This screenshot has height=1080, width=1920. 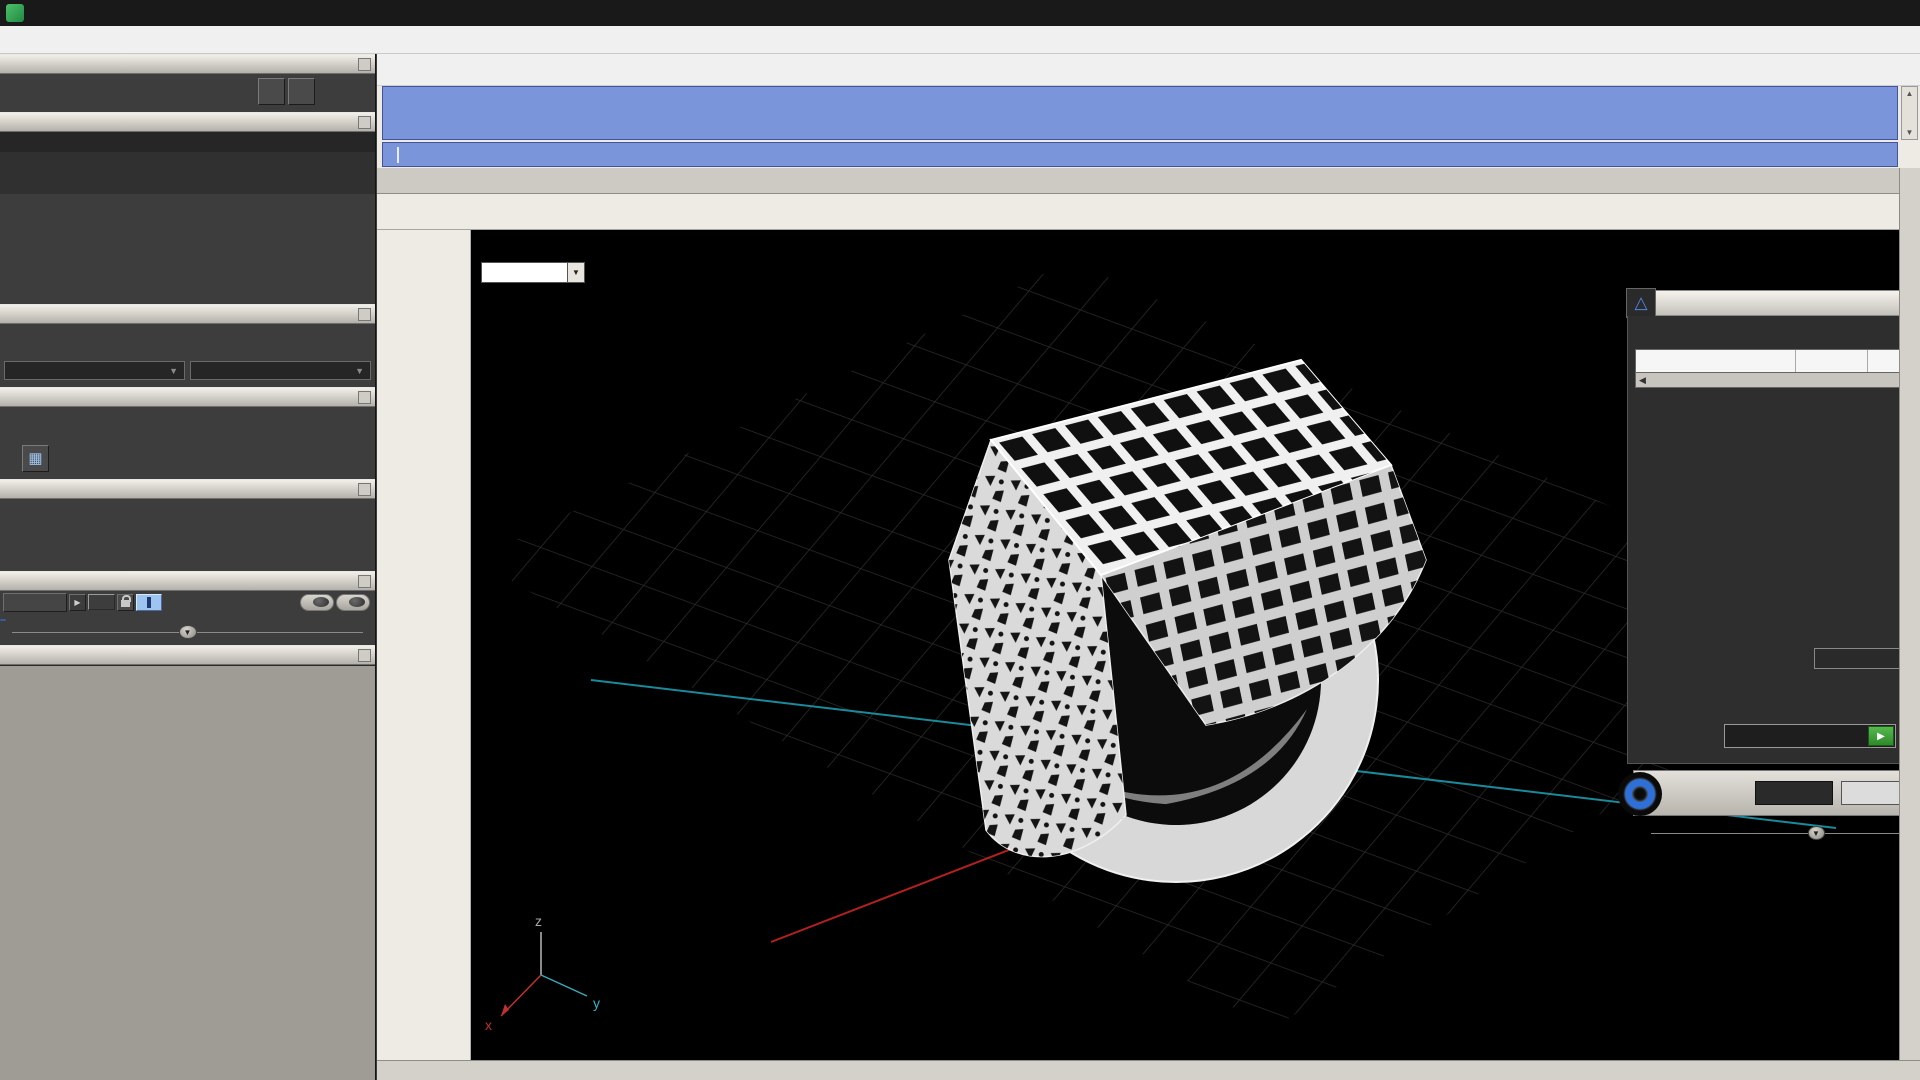 What do you see at coordinates (149, 602) in the screenshot?
I see `layer-visibility-toggle` at bounding box center [149, 602].